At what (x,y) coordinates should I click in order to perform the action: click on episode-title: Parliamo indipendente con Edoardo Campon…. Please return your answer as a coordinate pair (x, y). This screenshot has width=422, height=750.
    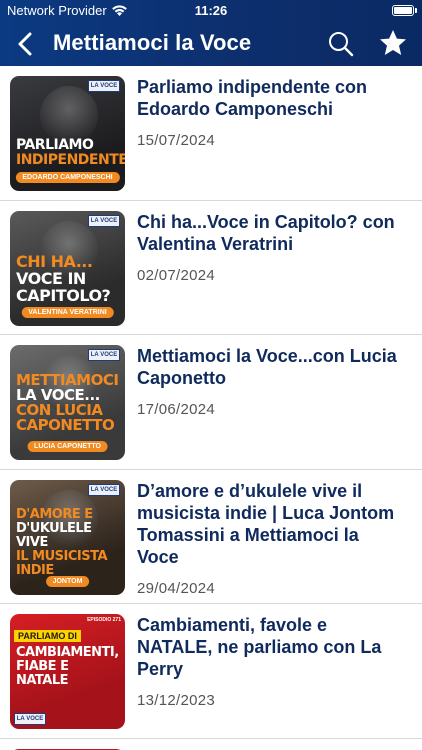
    Looking at the image, I should click on (252, 98).